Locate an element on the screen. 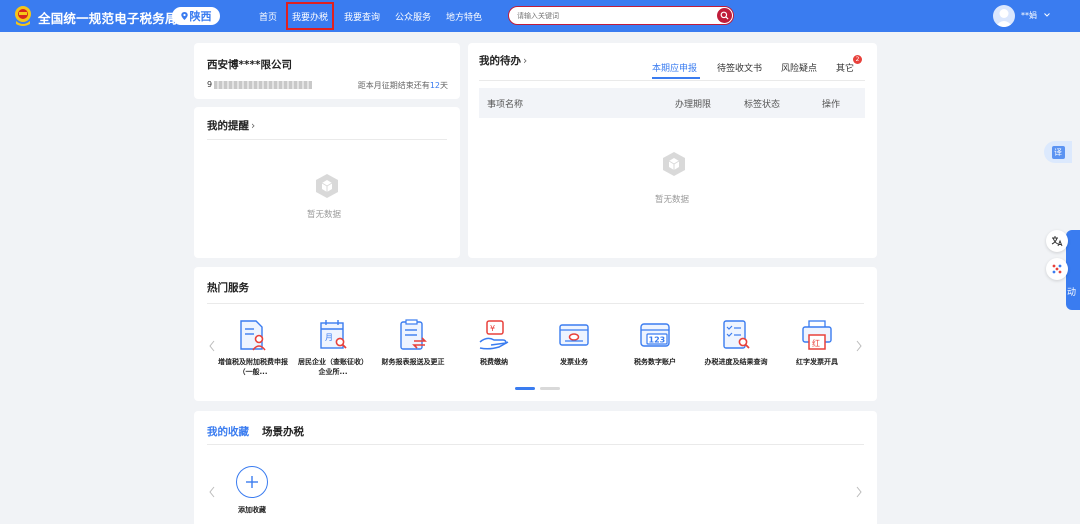 This screenshot has width=1080, height=524. tax-emblem-icon is located at coordinates (23, 16).